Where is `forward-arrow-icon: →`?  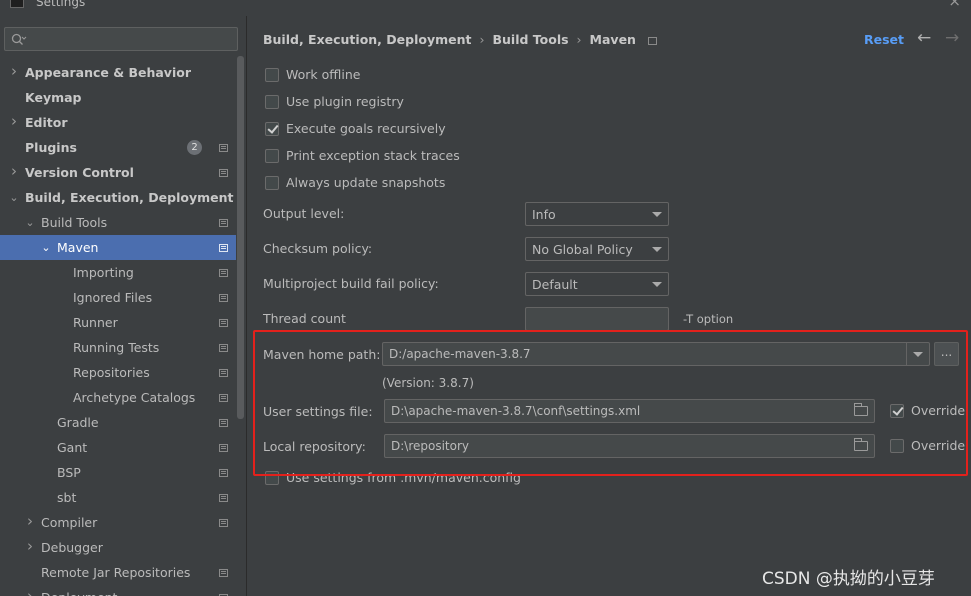
forward-arrow-icon: → is located at coordinates (952, 38).